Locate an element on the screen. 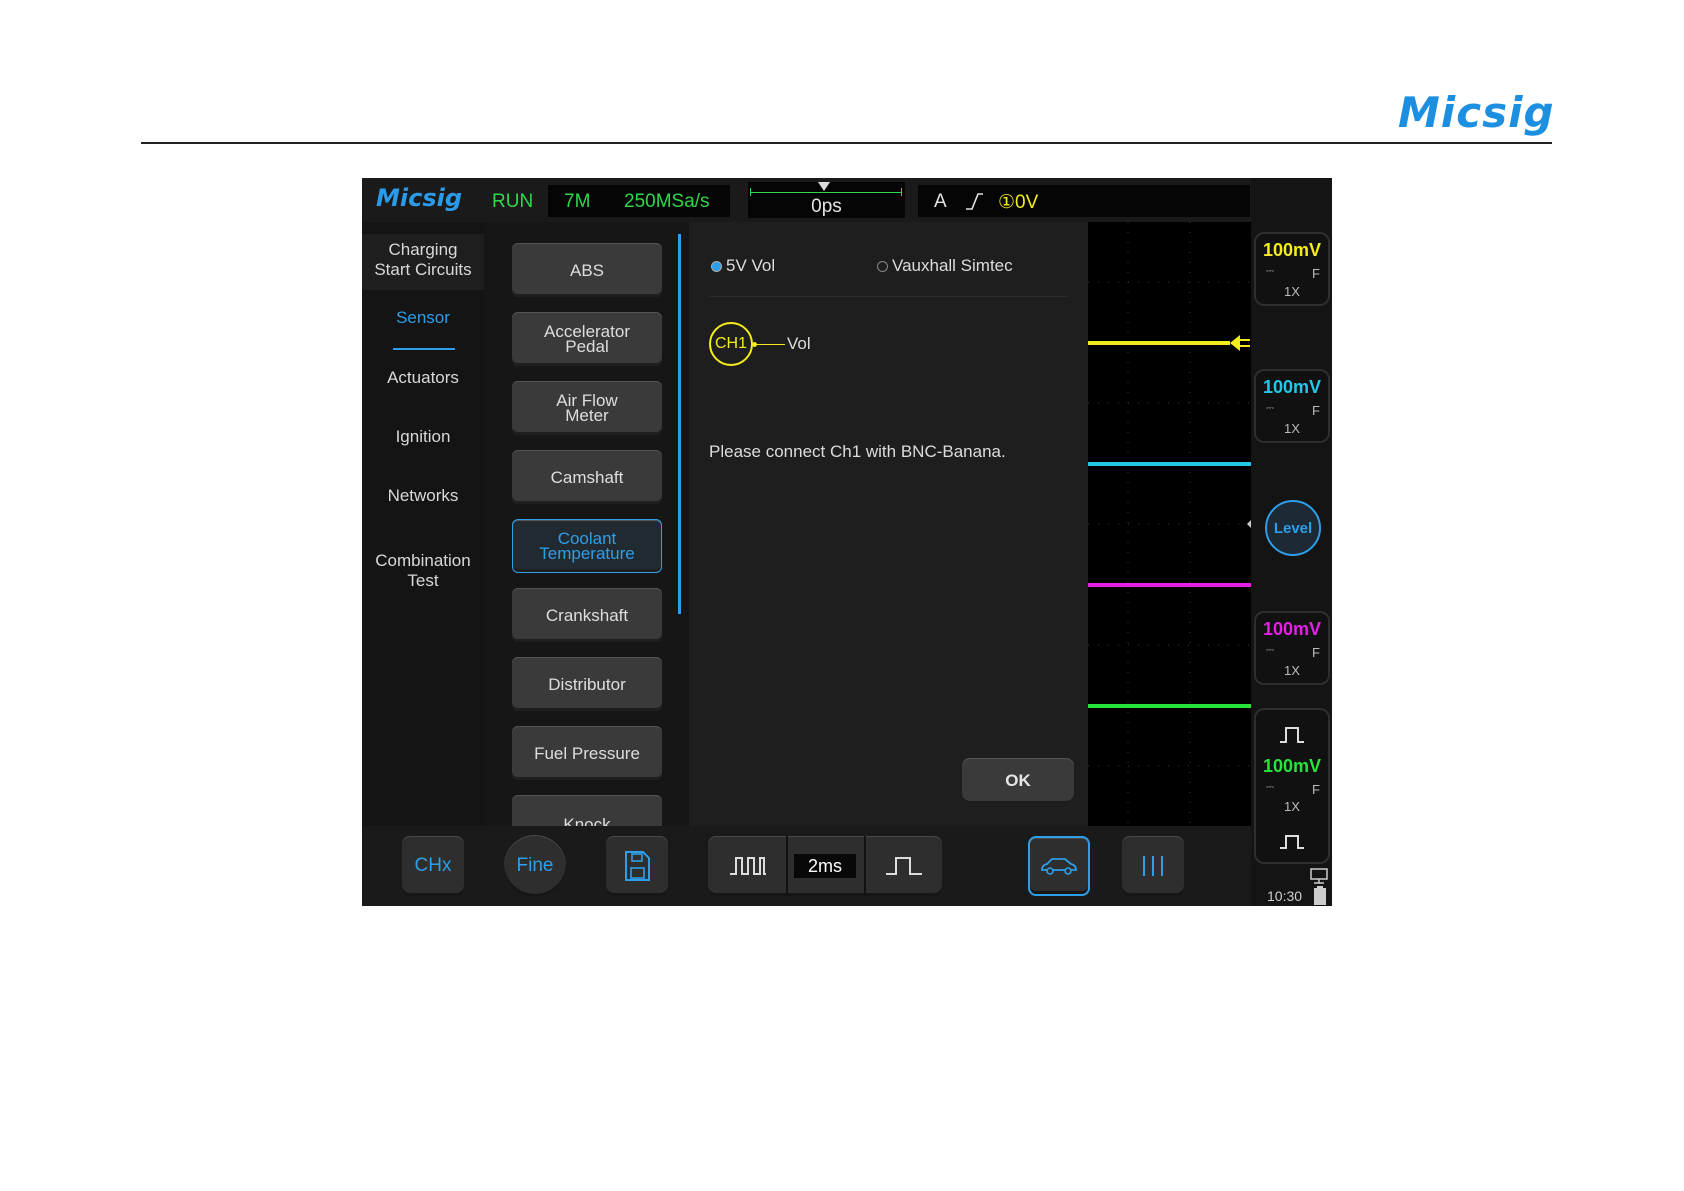 Image resolution: width=1684 pixels, height=1191 pixels. sensor-fuel-pressure-button: Fuel Pressure is located at coordinates (587, 753).